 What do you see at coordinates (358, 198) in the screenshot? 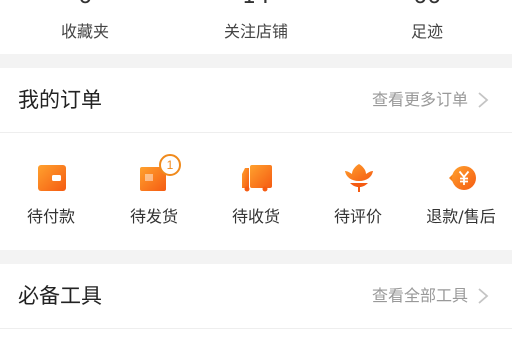
I see `order-pending-review: 待评价` at bounding box center [358, 198].